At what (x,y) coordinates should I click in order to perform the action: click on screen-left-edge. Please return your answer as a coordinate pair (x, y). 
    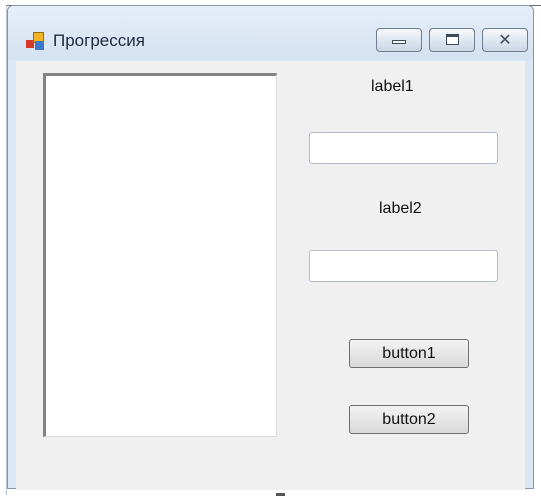
    Looking at the image, I should click on (3, 250).